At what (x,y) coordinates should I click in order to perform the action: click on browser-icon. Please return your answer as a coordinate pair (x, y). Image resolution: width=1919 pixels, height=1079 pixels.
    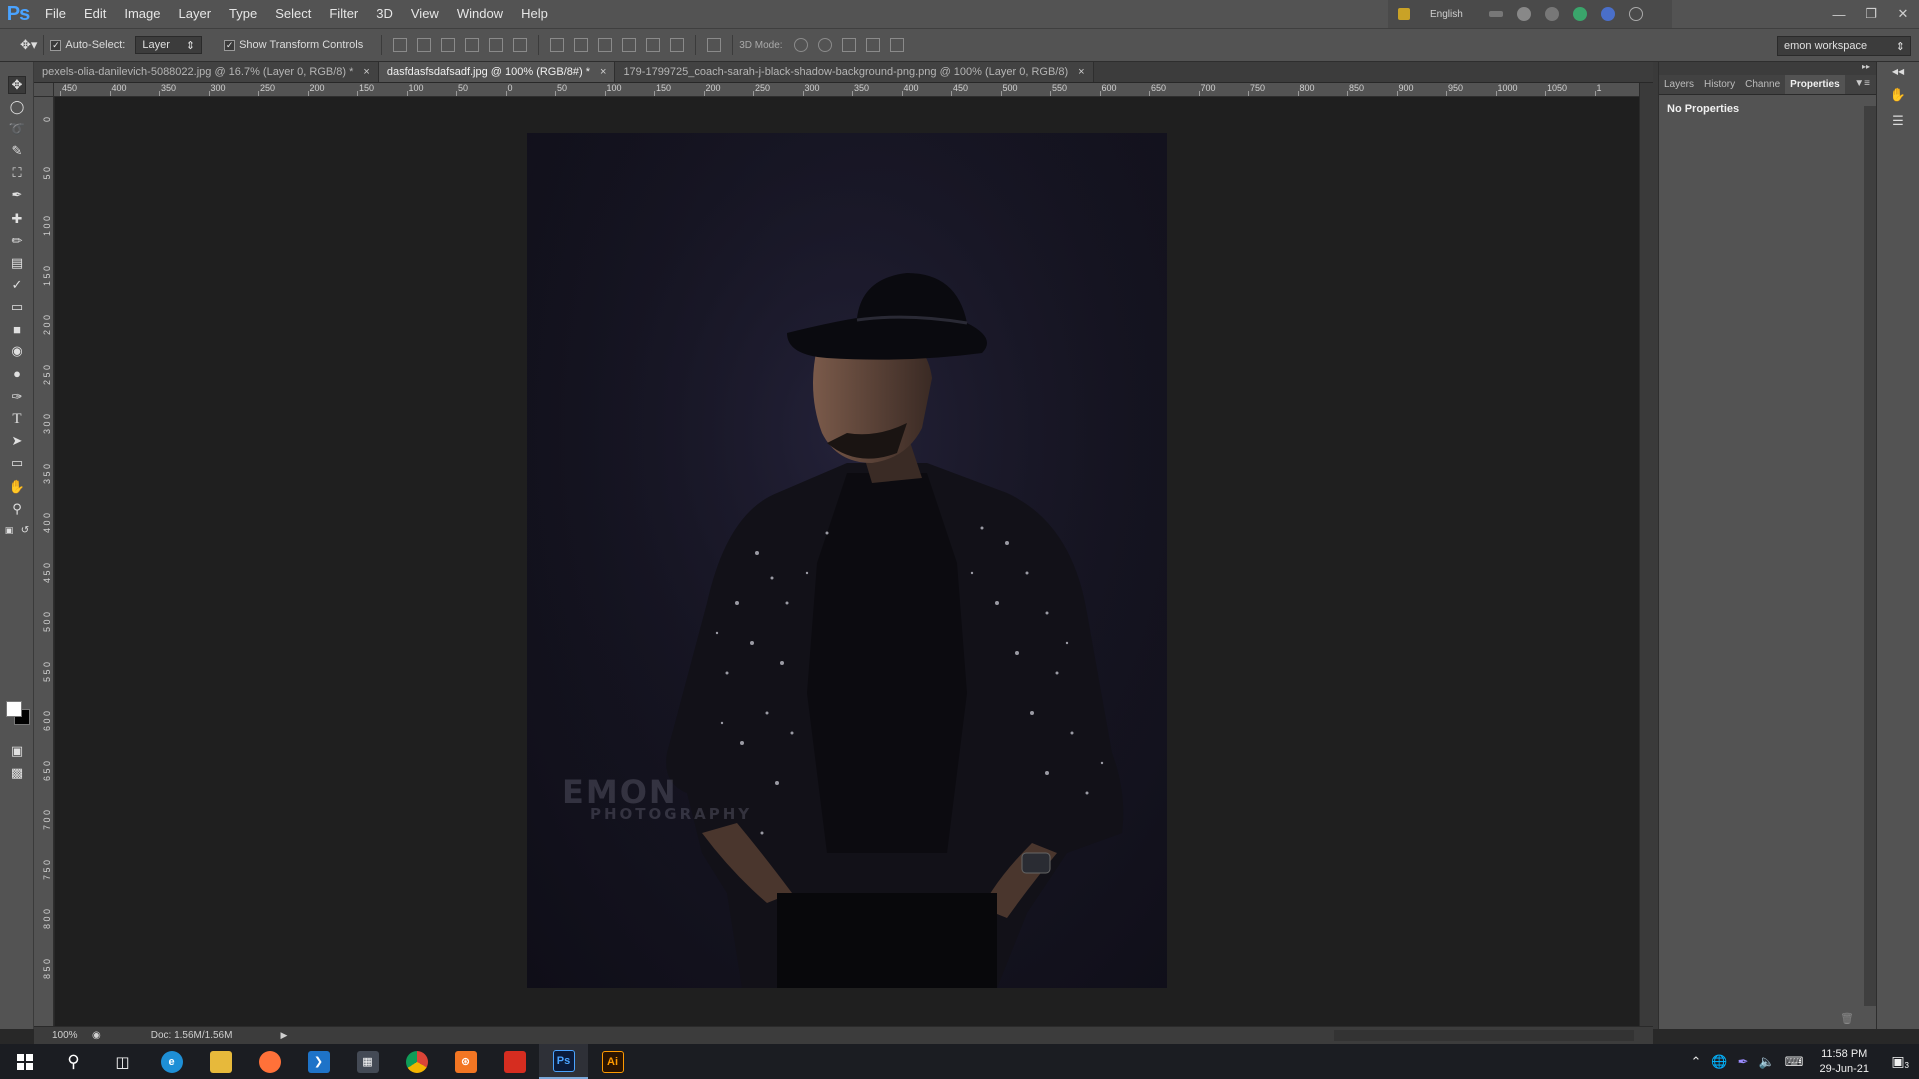
    Looking at the image, I should click on (1579, 14).